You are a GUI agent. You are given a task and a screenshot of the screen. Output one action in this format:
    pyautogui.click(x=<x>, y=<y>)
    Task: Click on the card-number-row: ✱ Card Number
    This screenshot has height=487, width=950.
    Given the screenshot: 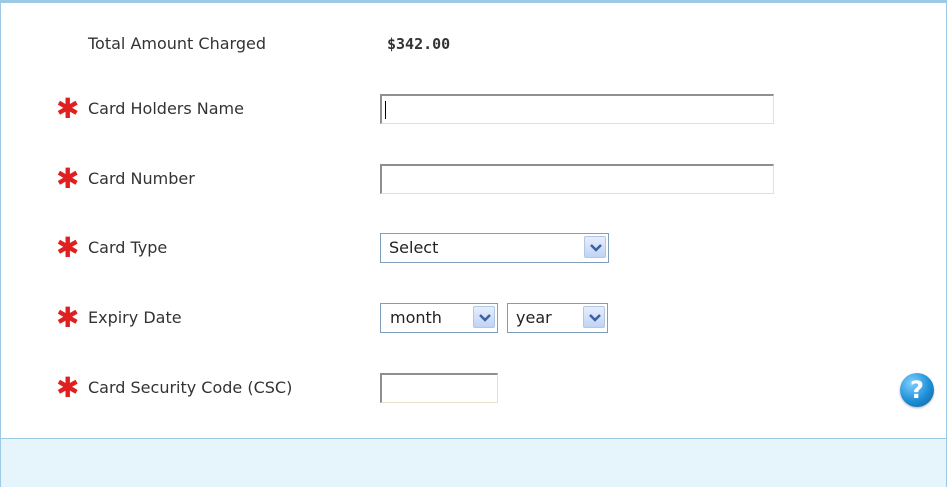 What is the action you would take?
    pyautogui.click(x=474, y=179)
    